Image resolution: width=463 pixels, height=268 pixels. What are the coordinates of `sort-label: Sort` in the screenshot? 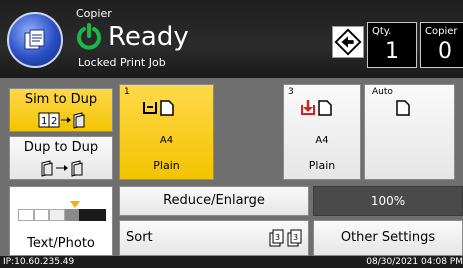 It's located at (139, 237).